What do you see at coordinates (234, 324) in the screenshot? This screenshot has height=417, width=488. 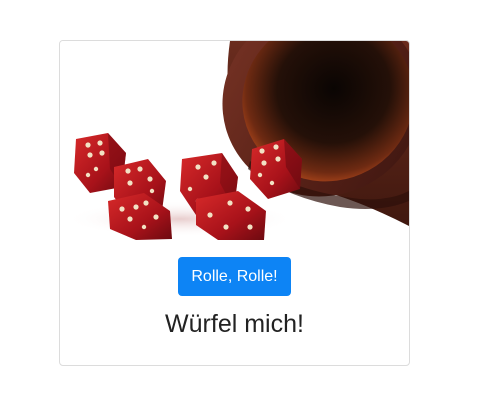 I see `result-text: Würfel mich!` at bounding box center [234, 324].